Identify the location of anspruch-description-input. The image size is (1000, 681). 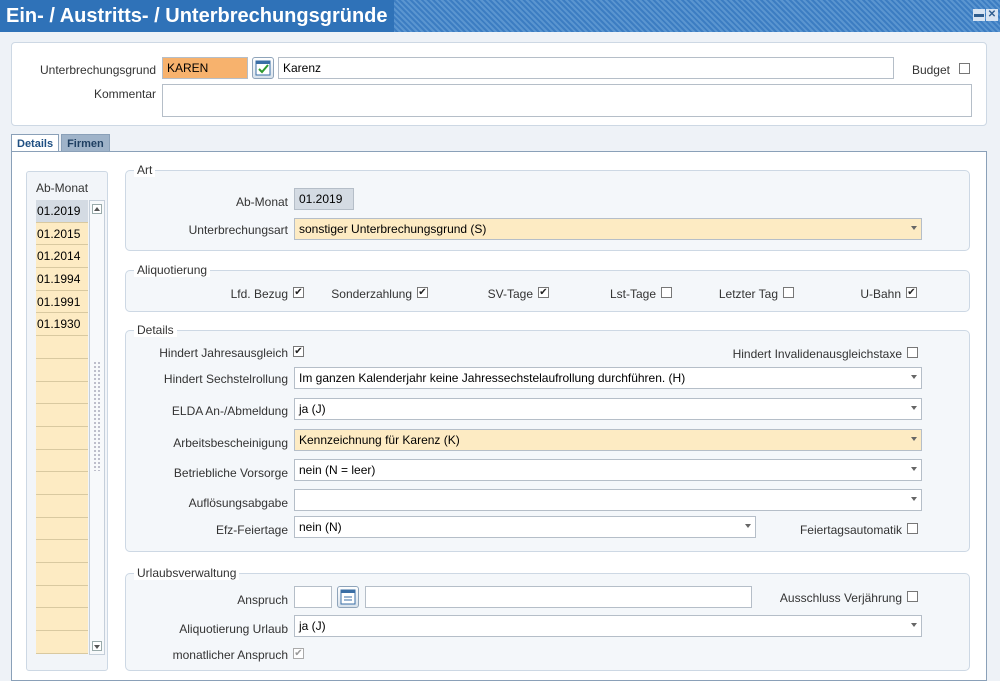
(558, 597).